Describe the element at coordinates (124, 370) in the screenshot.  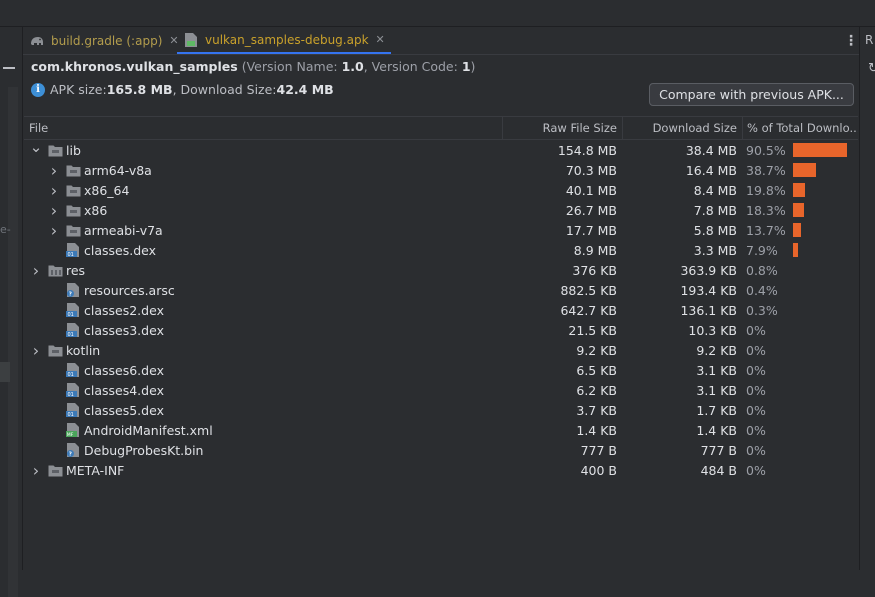
I see `file-name: classes6.dex` at that location.